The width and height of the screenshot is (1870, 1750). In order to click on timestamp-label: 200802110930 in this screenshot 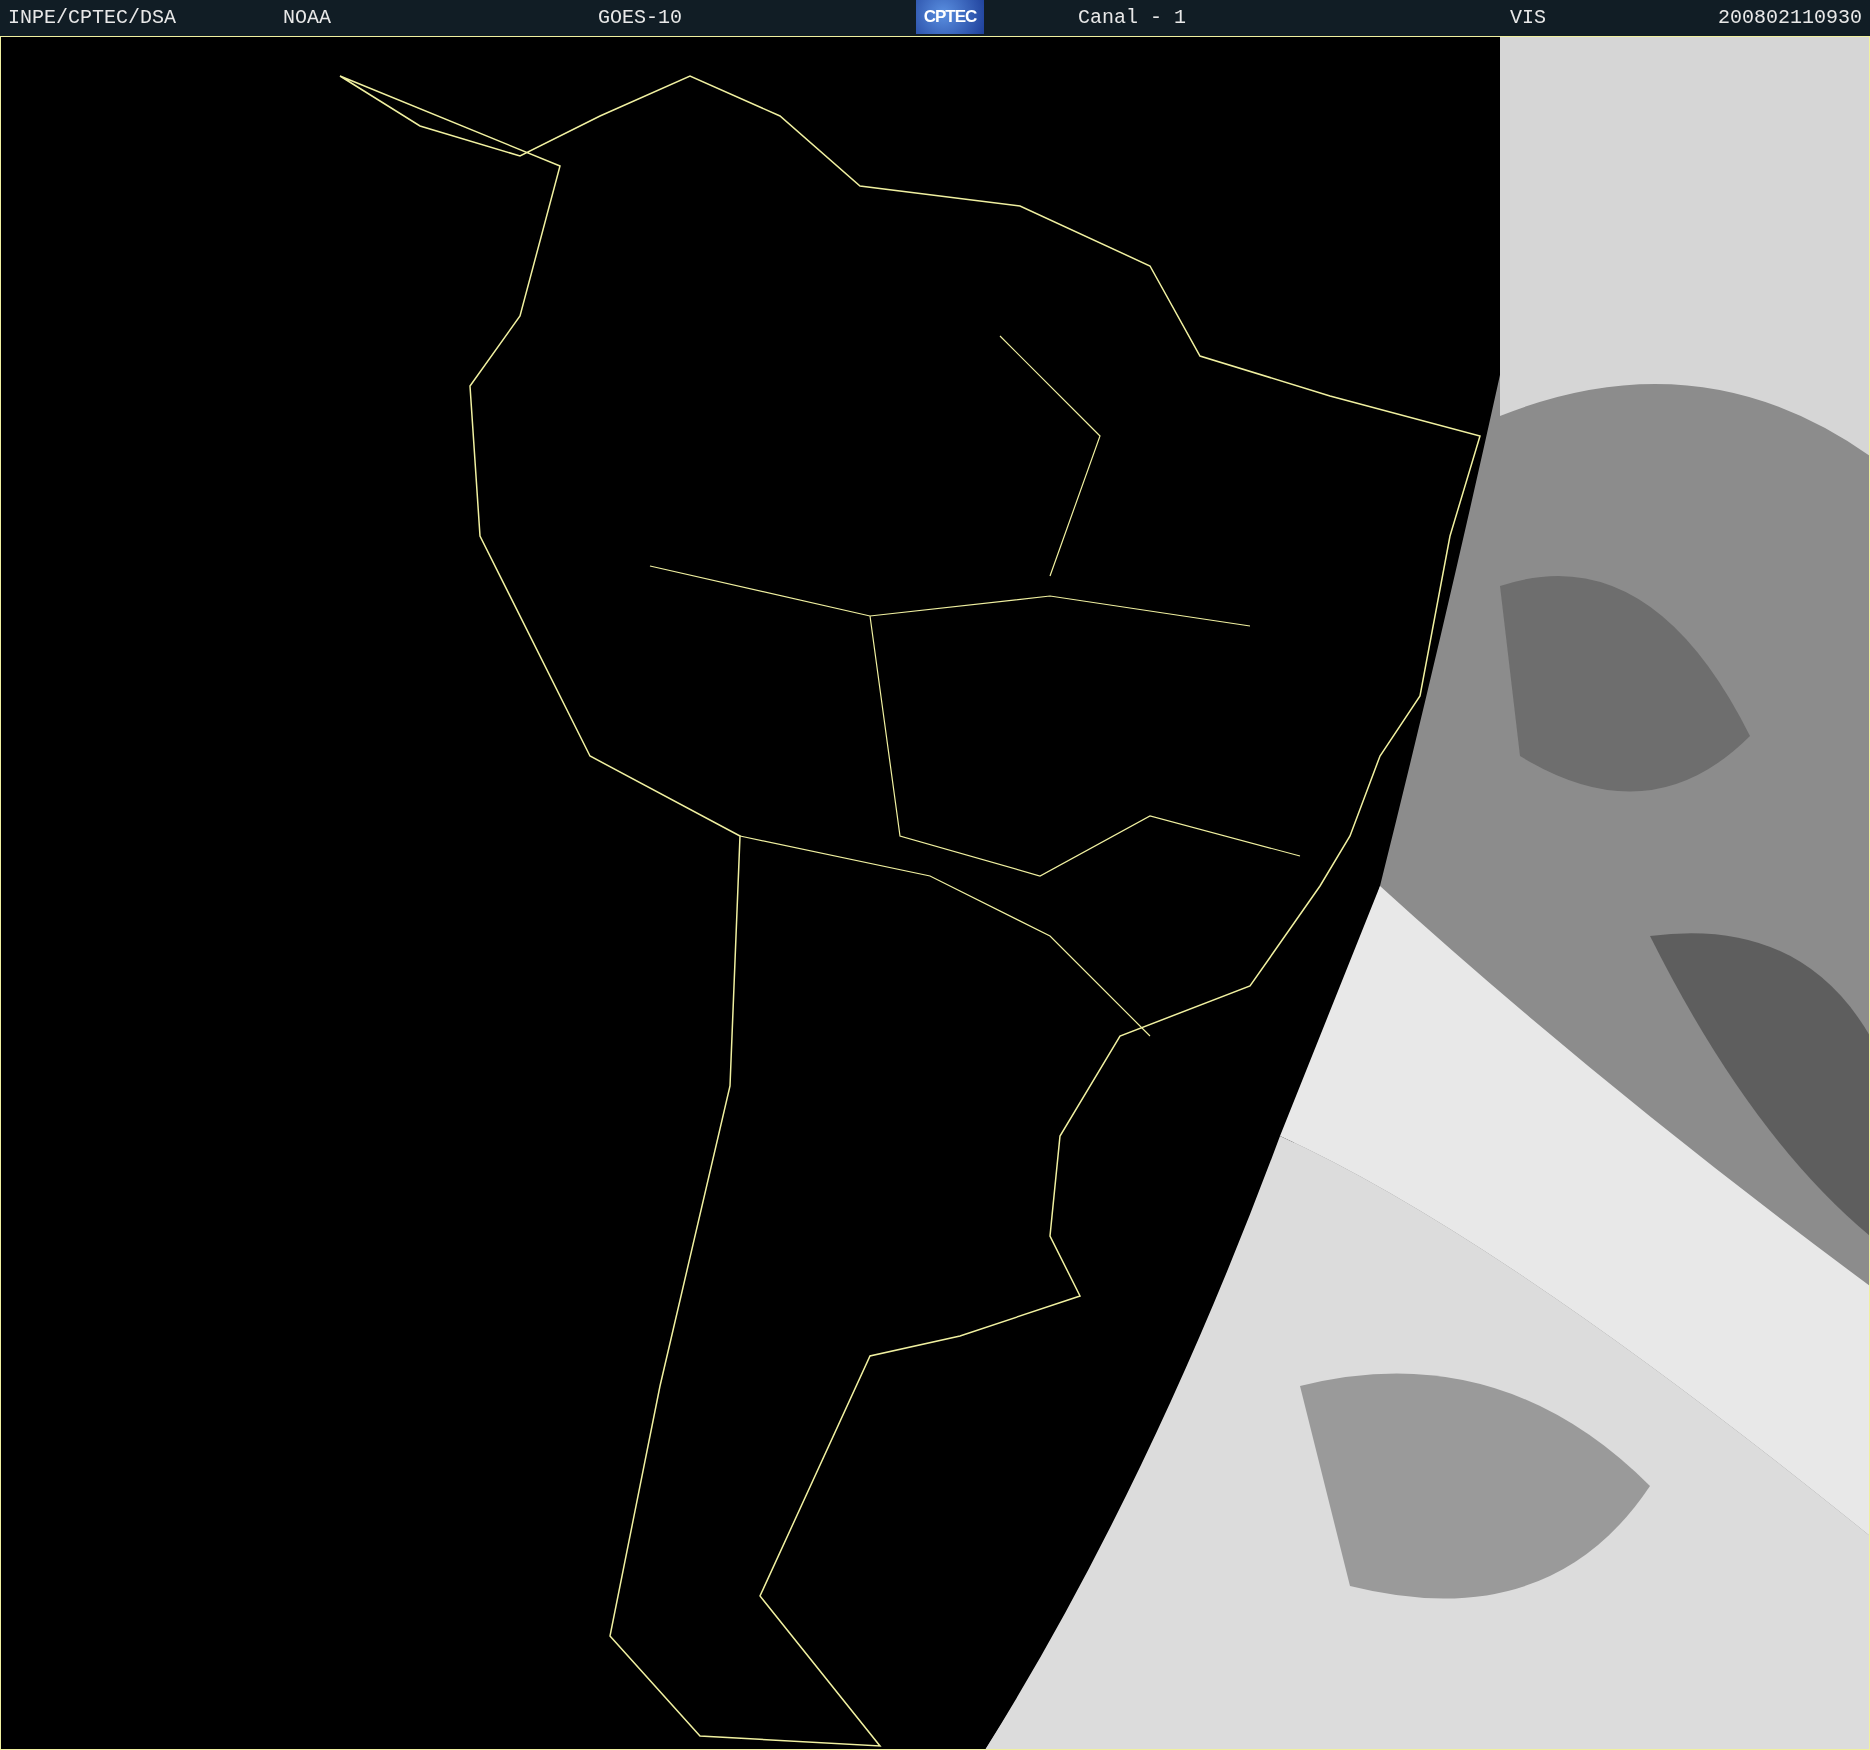, I will do `click(1789, 18)`.